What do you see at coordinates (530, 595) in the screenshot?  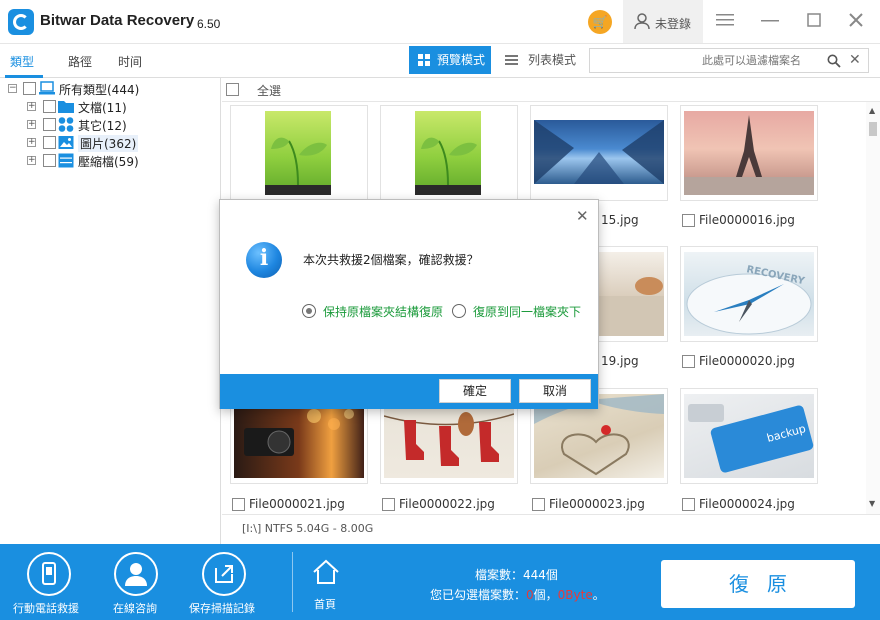 I see `selected-count: 0` at bounding box center [530, 595].